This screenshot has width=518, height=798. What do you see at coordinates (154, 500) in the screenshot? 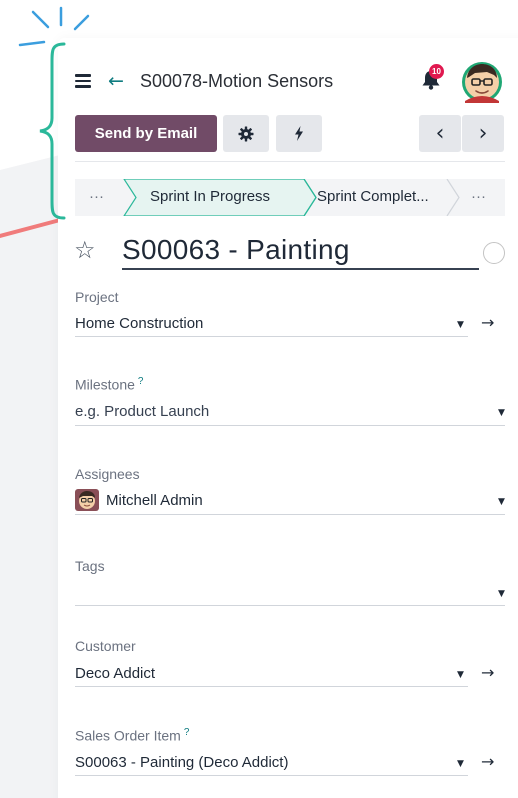
I see `assignee-tag: Mitchell Admin` at bounding box center [154, 500].